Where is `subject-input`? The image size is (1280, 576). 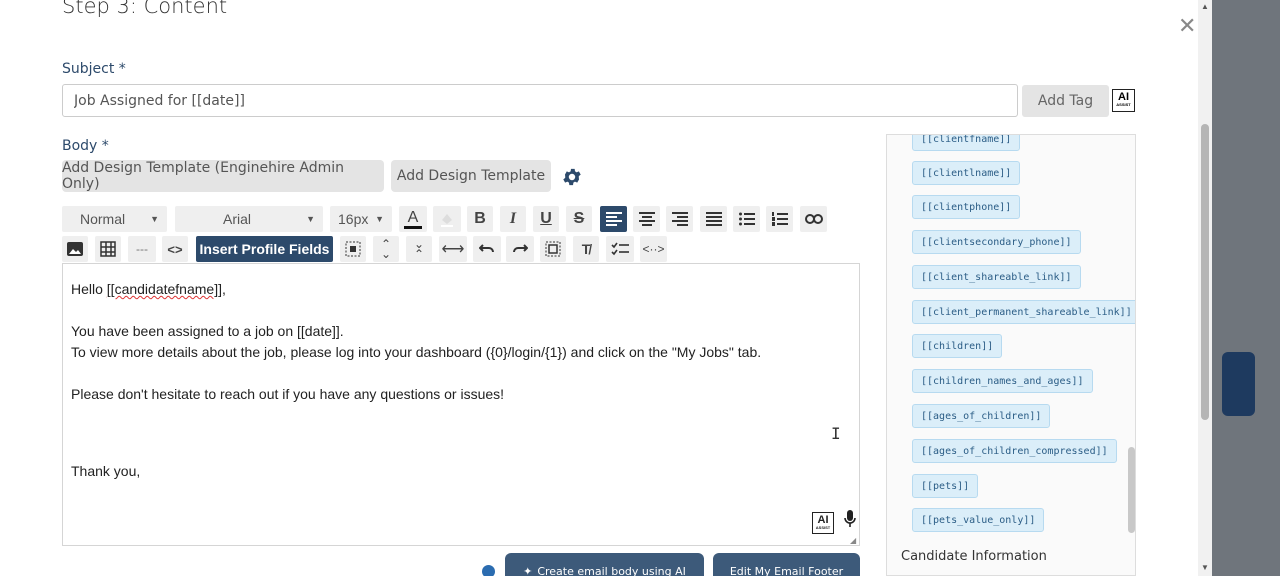
subject-input is located at coordinates (540, 100).